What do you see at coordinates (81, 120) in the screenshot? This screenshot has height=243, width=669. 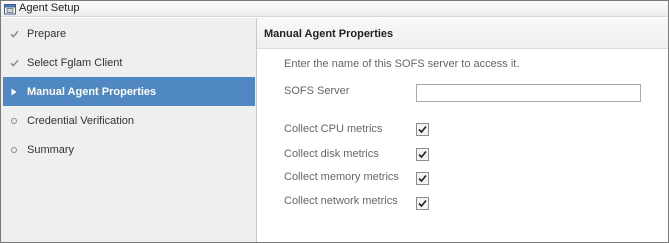 I see `step-label: Credential Verification` at bounding box center [81, 120].